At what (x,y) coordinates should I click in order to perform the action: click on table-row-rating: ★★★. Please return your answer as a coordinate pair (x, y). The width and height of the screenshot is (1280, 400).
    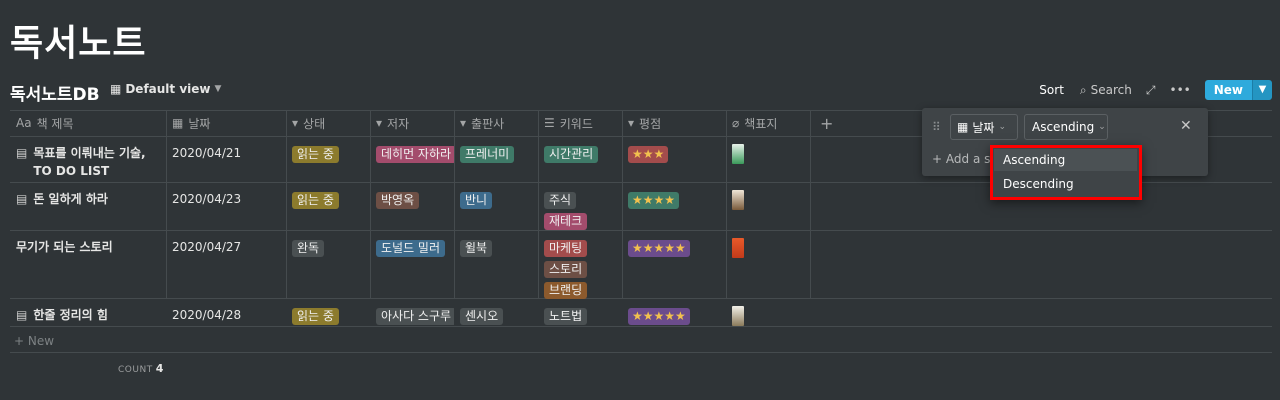
    Looking at the image, I should click on (648, 154).